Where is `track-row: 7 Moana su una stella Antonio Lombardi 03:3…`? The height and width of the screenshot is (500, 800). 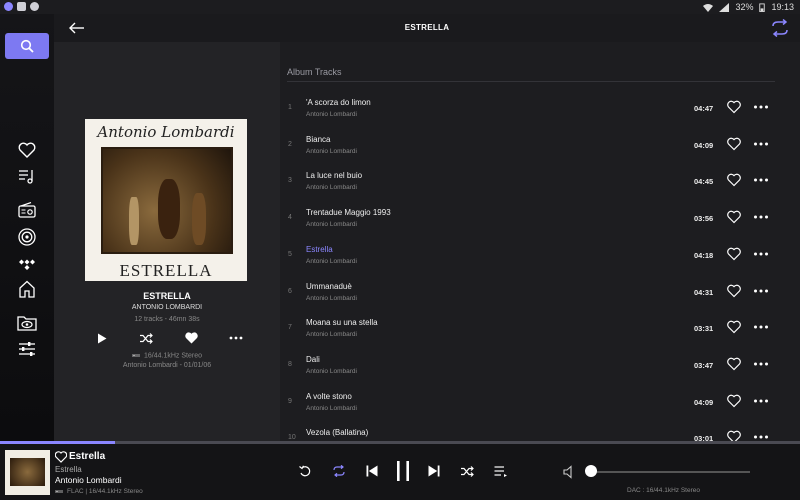 track-row: 7 Moana su una stella Antonio Lombardi 03:3… is located at coordinates (540, 326).